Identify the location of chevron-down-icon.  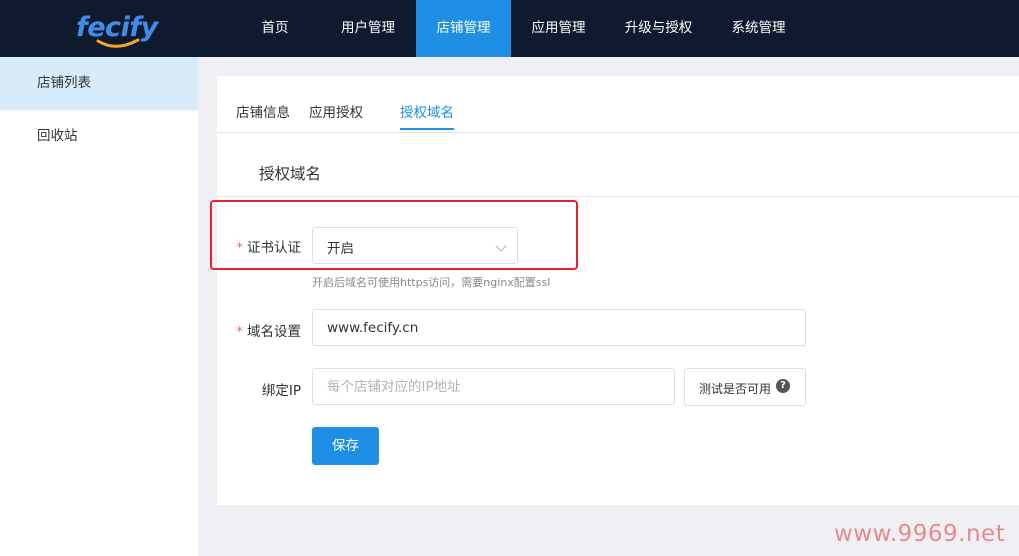
(501, 246).